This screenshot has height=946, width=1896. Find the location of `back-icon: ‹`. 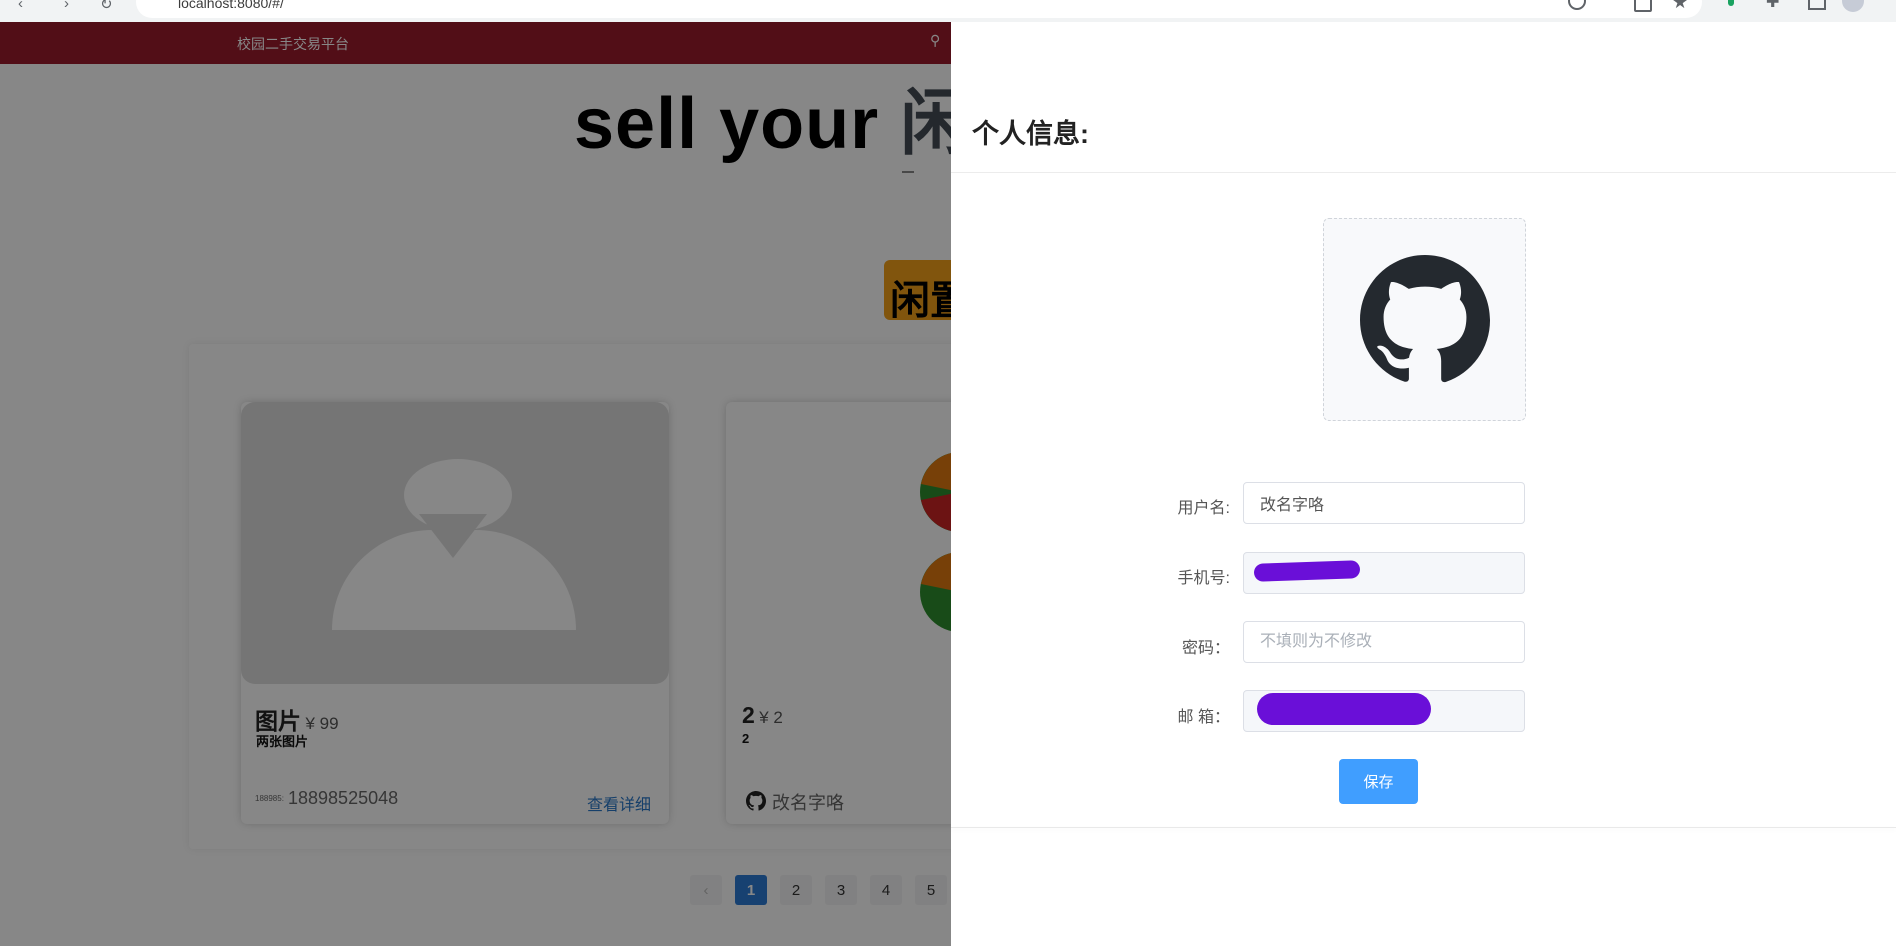

back-icon: ‹ is located at coordinates (20, 6).